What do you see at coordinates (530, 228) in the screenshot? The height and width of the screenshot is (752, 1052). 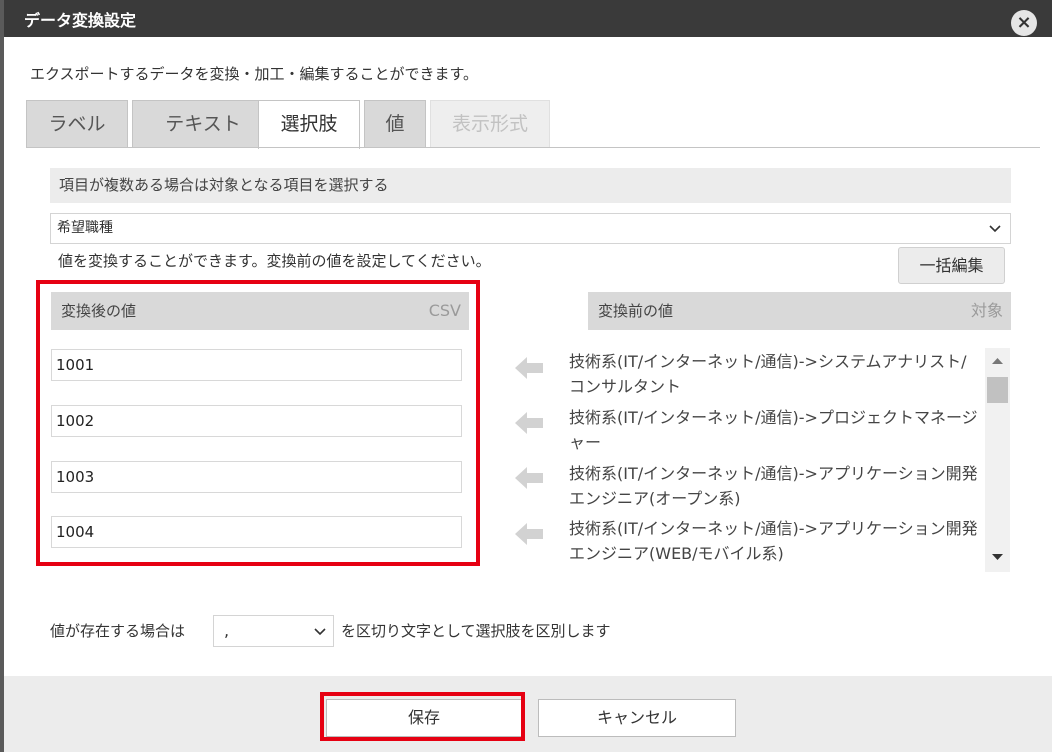 I see `item-select: 希望職種` at bounding box center [530, 228].